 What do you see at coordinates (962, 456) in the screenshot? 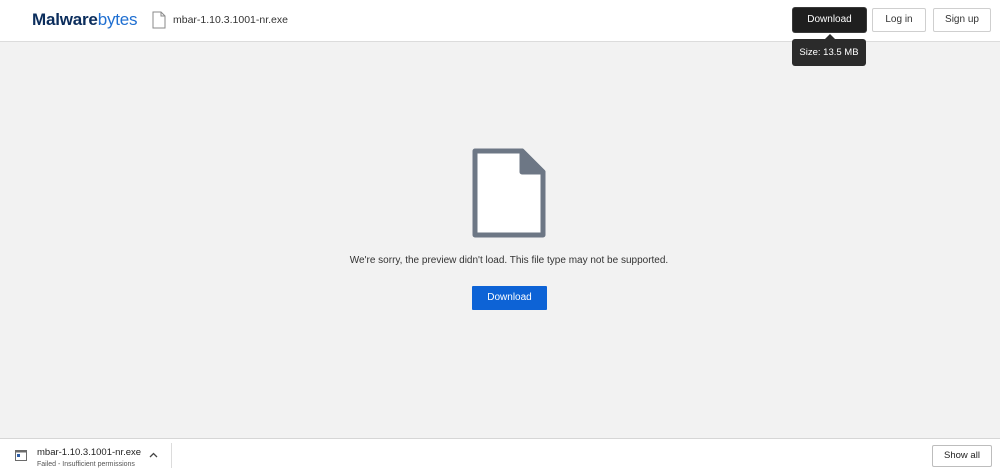
I see `show-all-button: Show all` at bounding box center [962, 456].